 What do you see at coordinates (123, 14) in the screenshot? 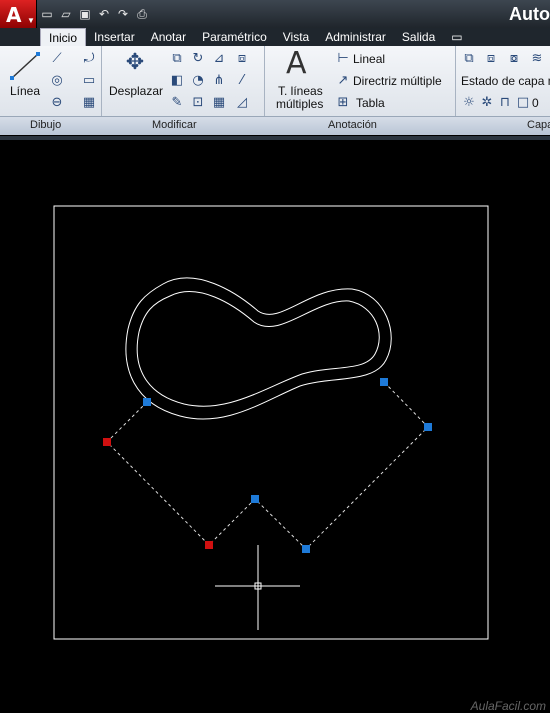
I see `redo-icon: ↷` at bounding box center [123, 14].